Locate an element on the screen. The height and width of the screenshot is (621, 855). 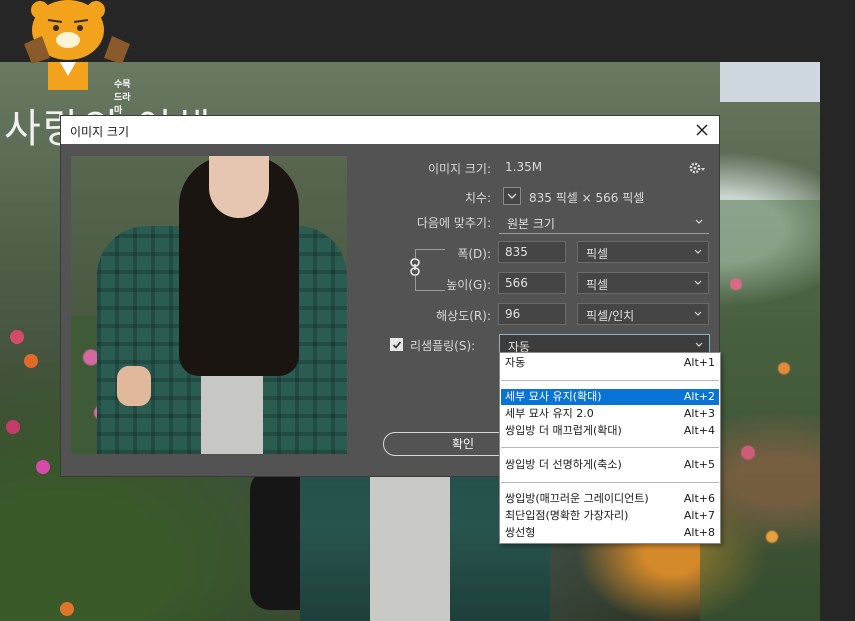
width-input: 835 is located at coordinates (532, 252).